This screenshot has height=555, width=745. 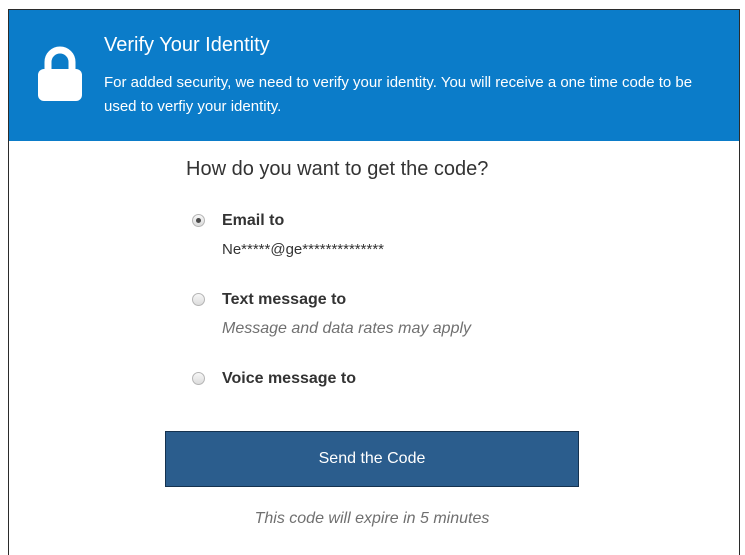 I want to click on text-message-option-label: Text message to, so click(x=284, y=299).